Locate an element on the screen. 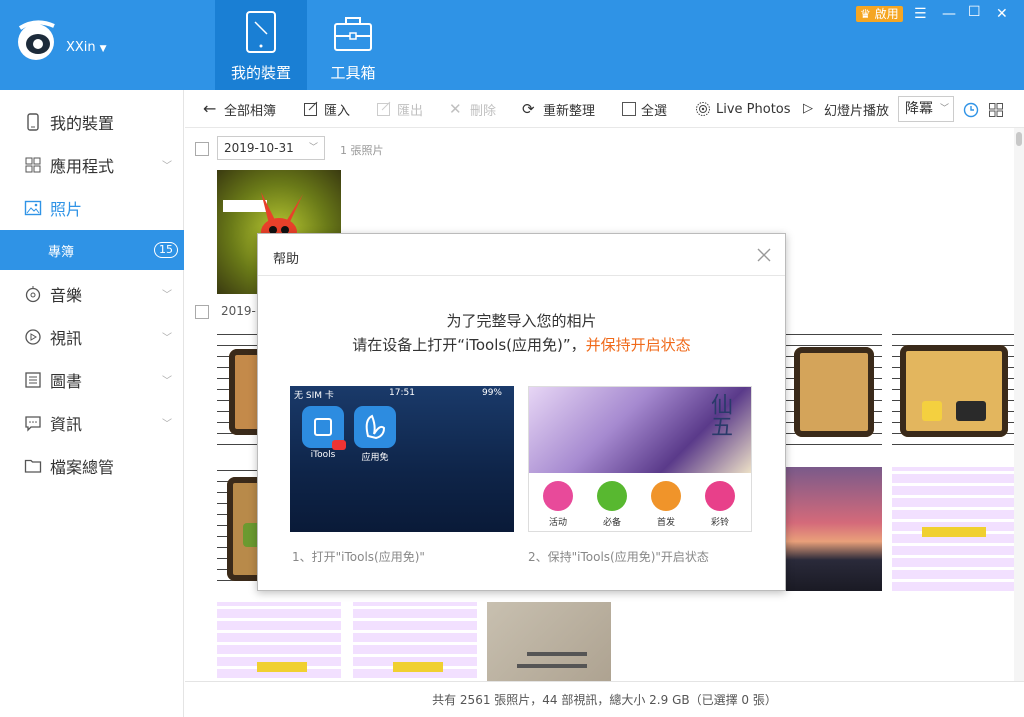  phone-home-screenshot: 无 SIM 卡 17:51 99% iTools 应用免 is located at coordinates (402, 459).